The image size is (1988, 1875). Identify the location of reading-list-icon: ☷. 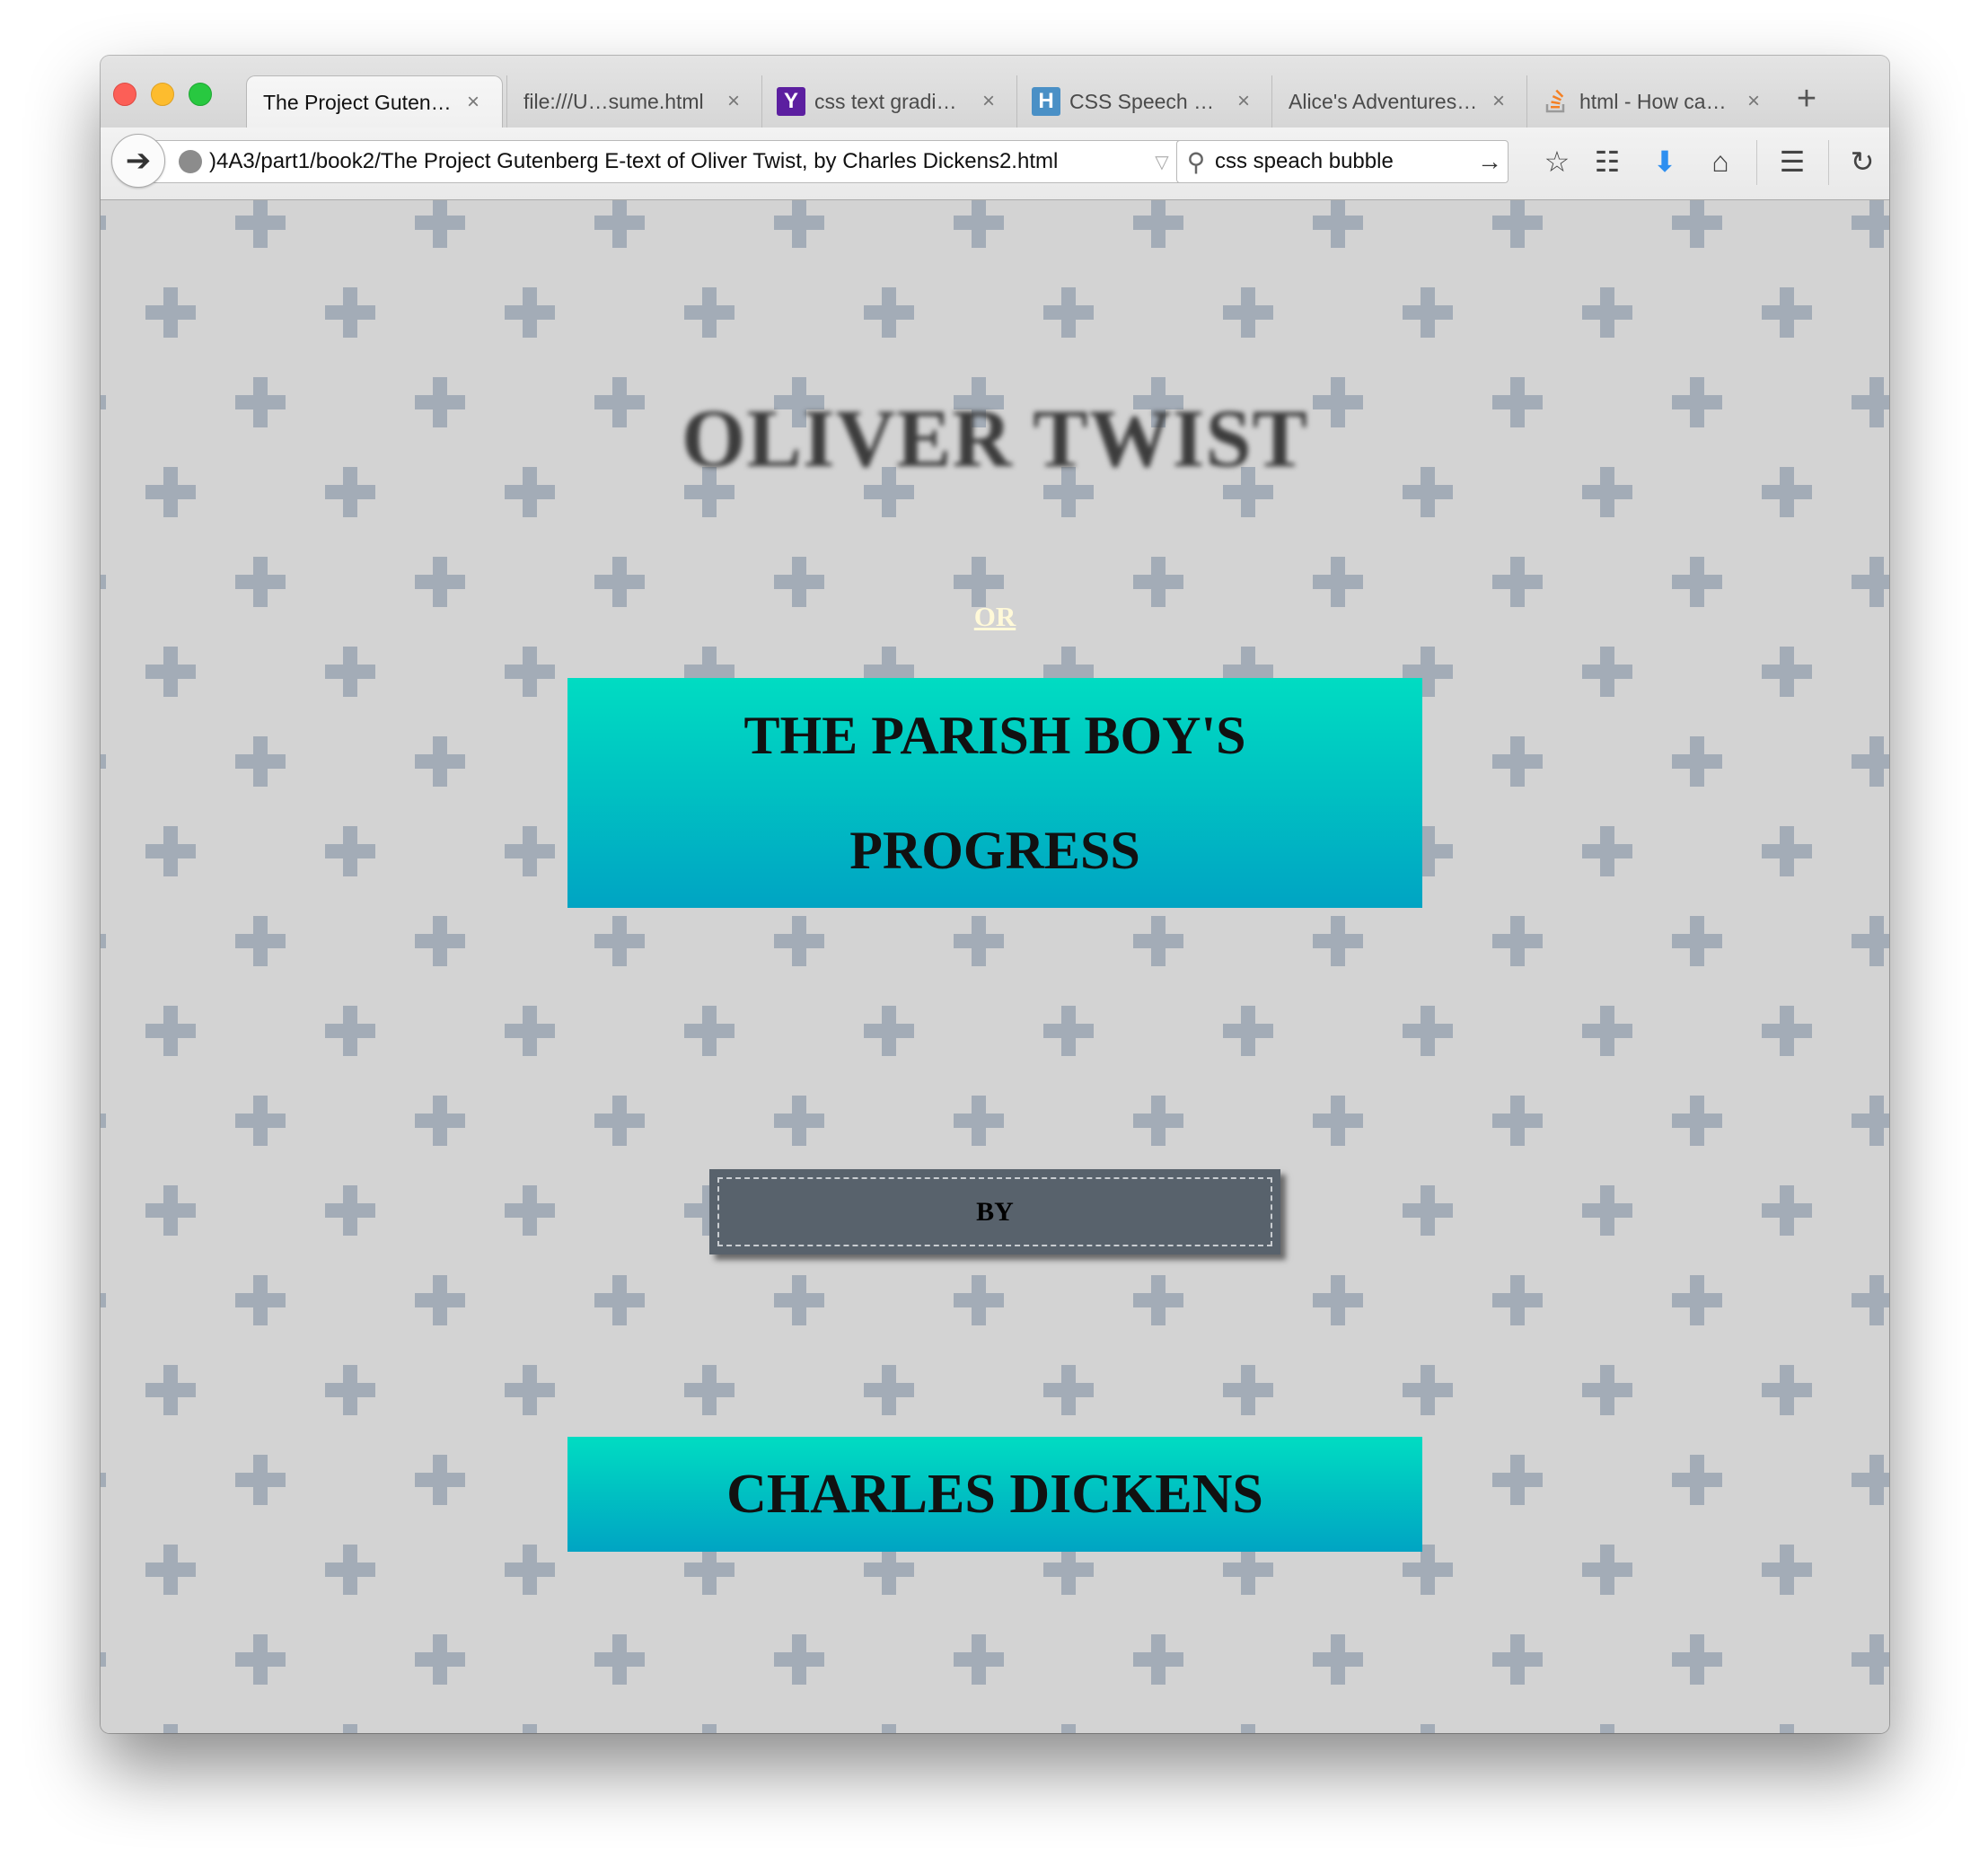
(1607, 162).